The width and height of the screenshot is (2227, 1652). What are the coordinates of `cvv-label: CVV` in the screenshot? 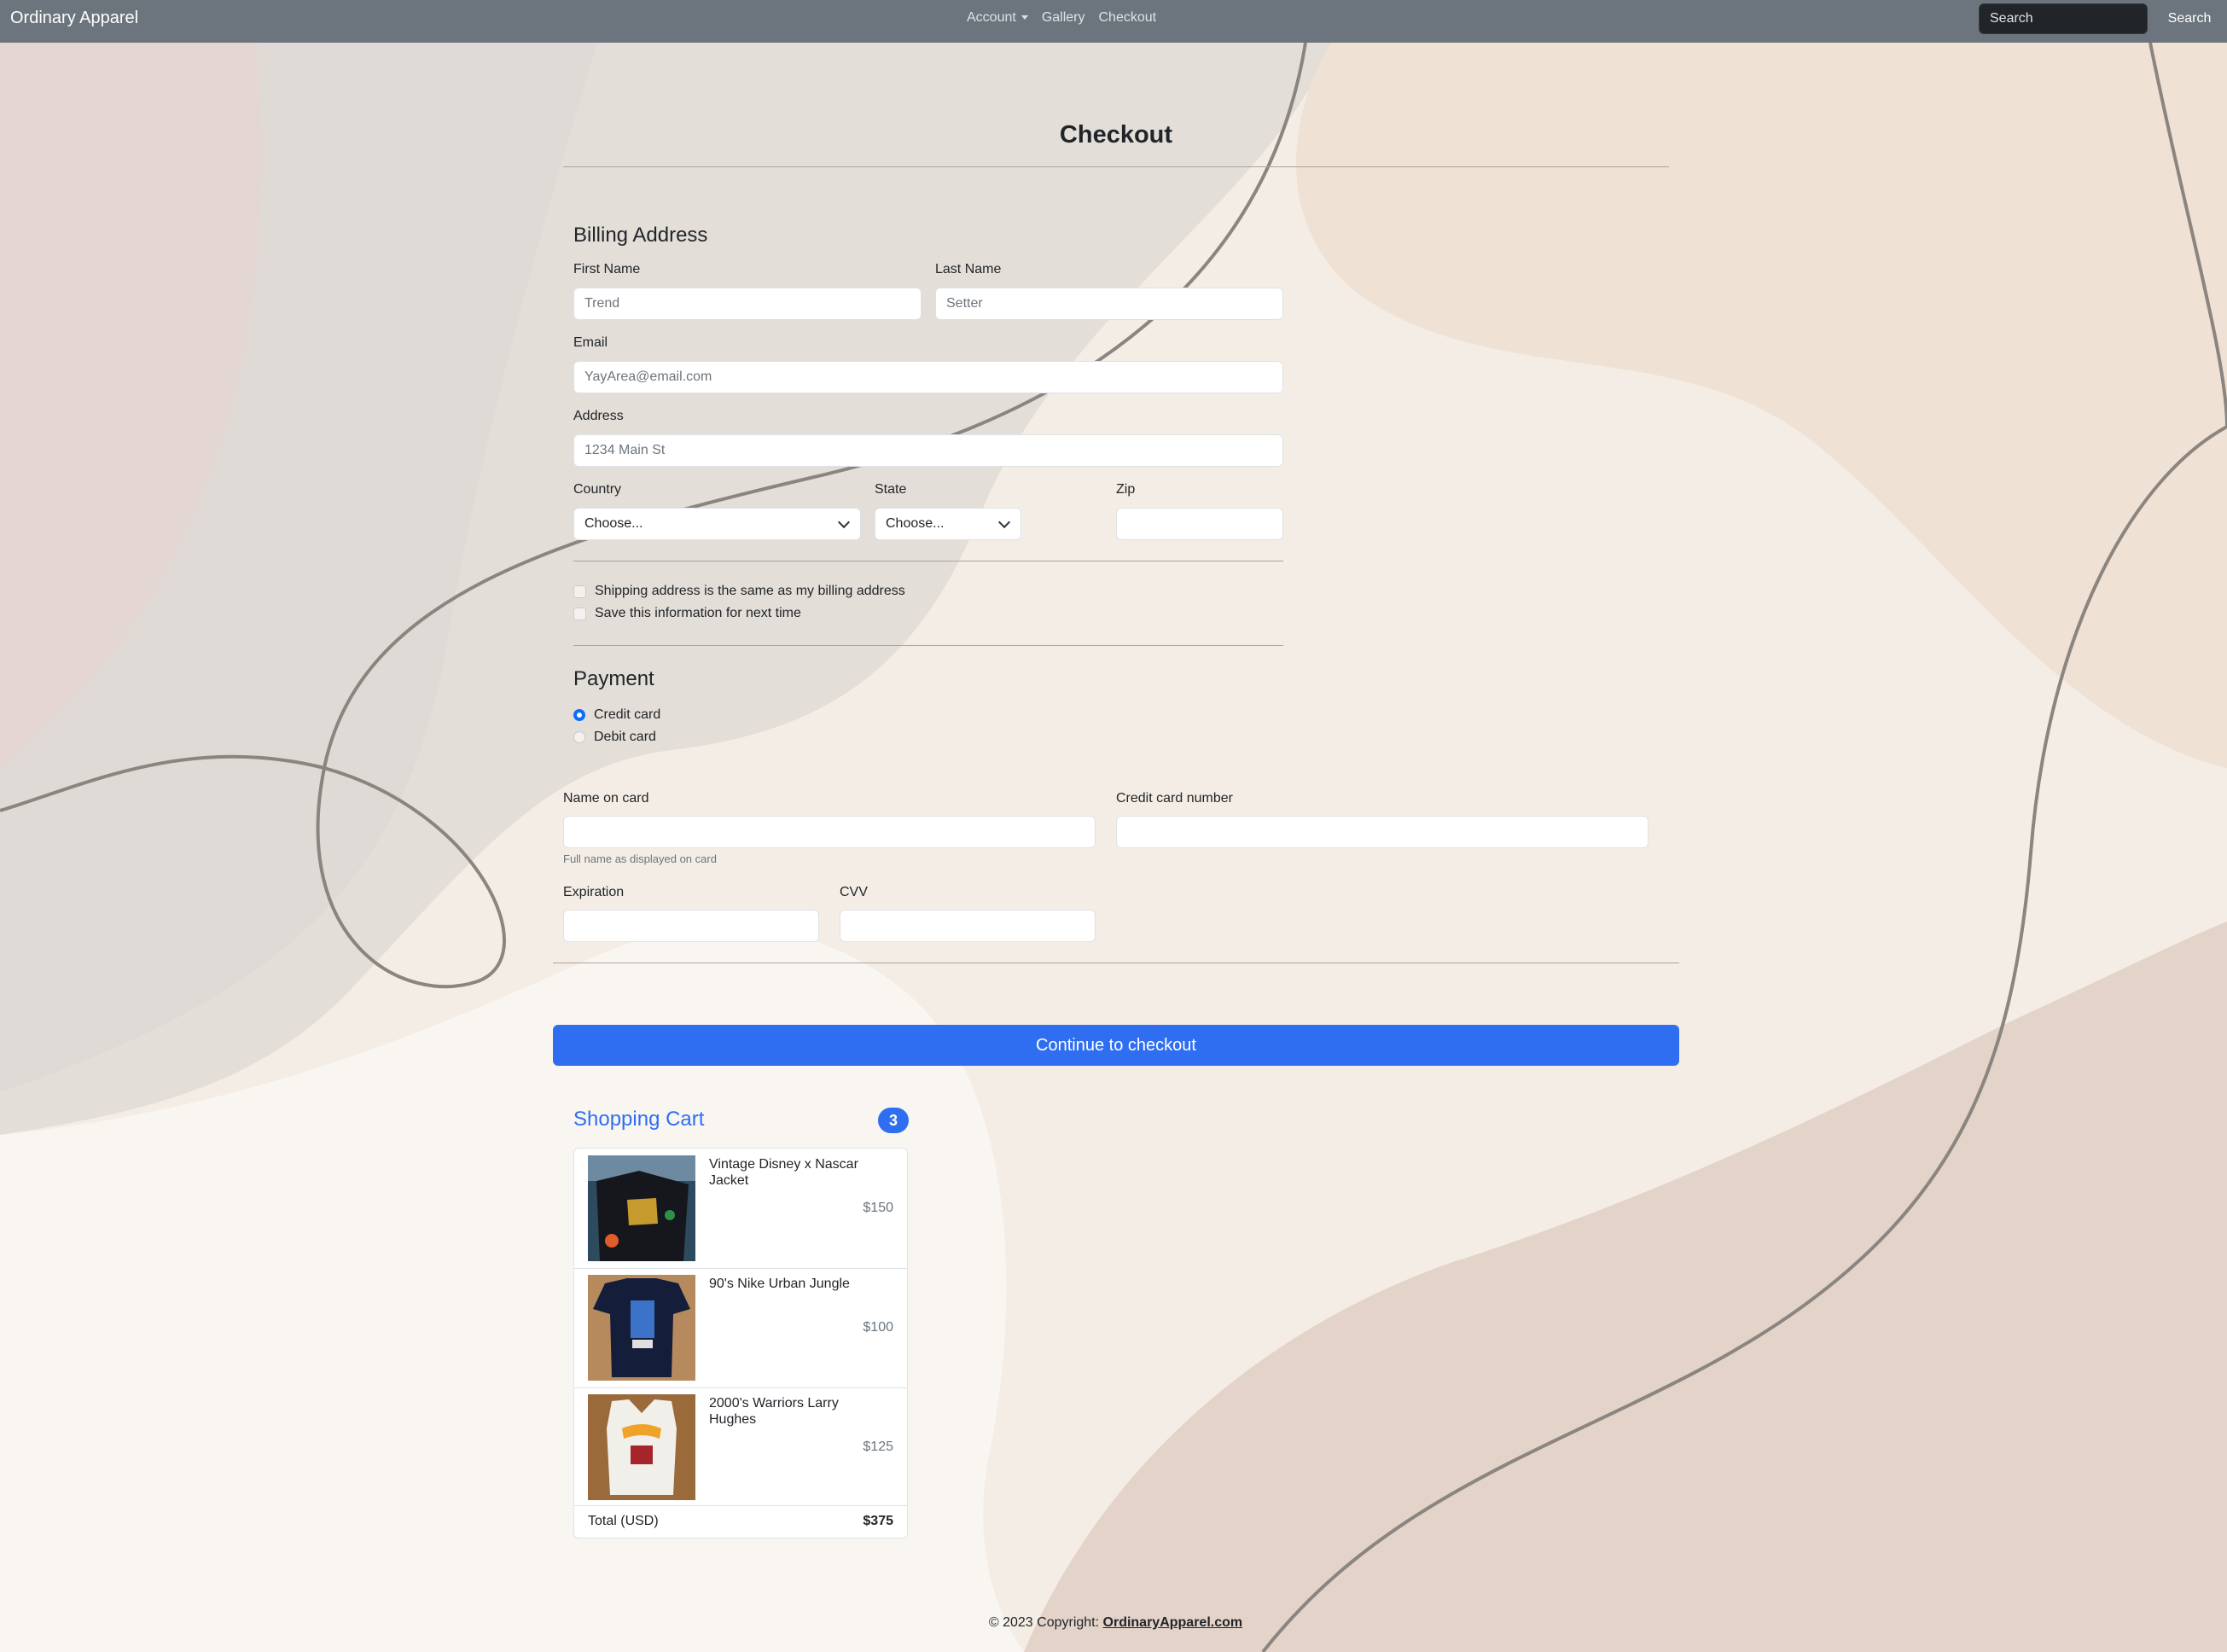 It's located at (854, 892).